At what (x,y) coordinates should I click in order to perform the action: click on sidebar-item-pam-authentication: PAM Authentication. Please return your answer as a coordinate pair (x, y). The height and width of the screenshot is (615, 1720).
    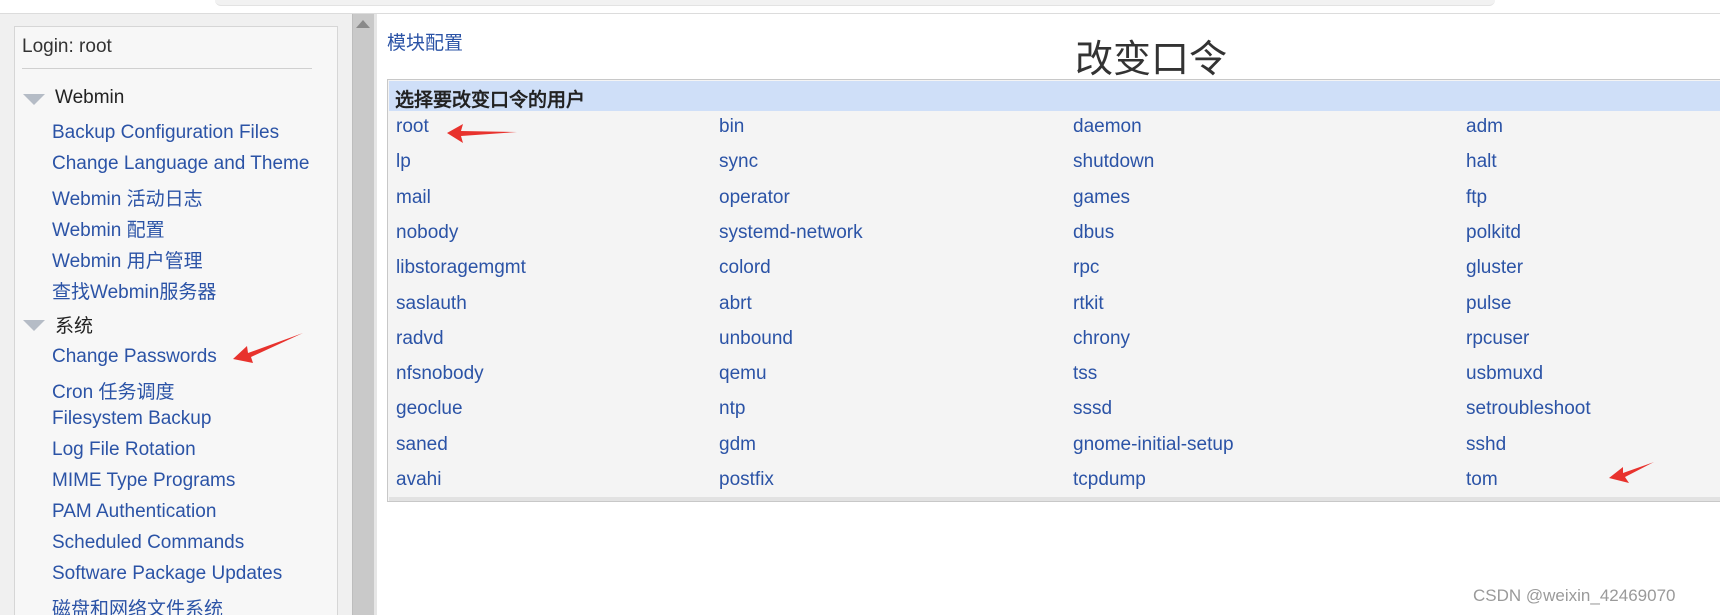
    Looking at the image, I should click on (134, 512).